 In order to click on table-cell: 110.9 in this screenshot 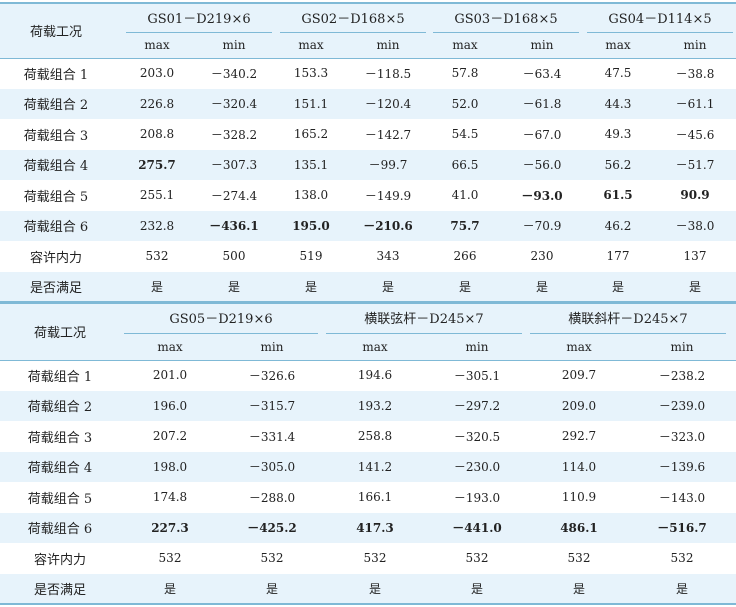, I will do `click(579, 497)`.